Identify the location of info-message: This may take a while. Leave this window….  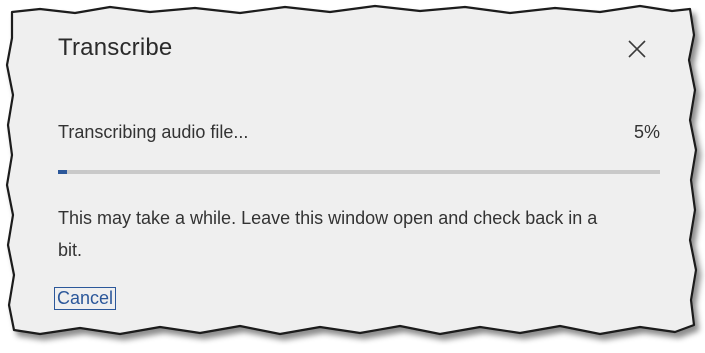
(328, 234).